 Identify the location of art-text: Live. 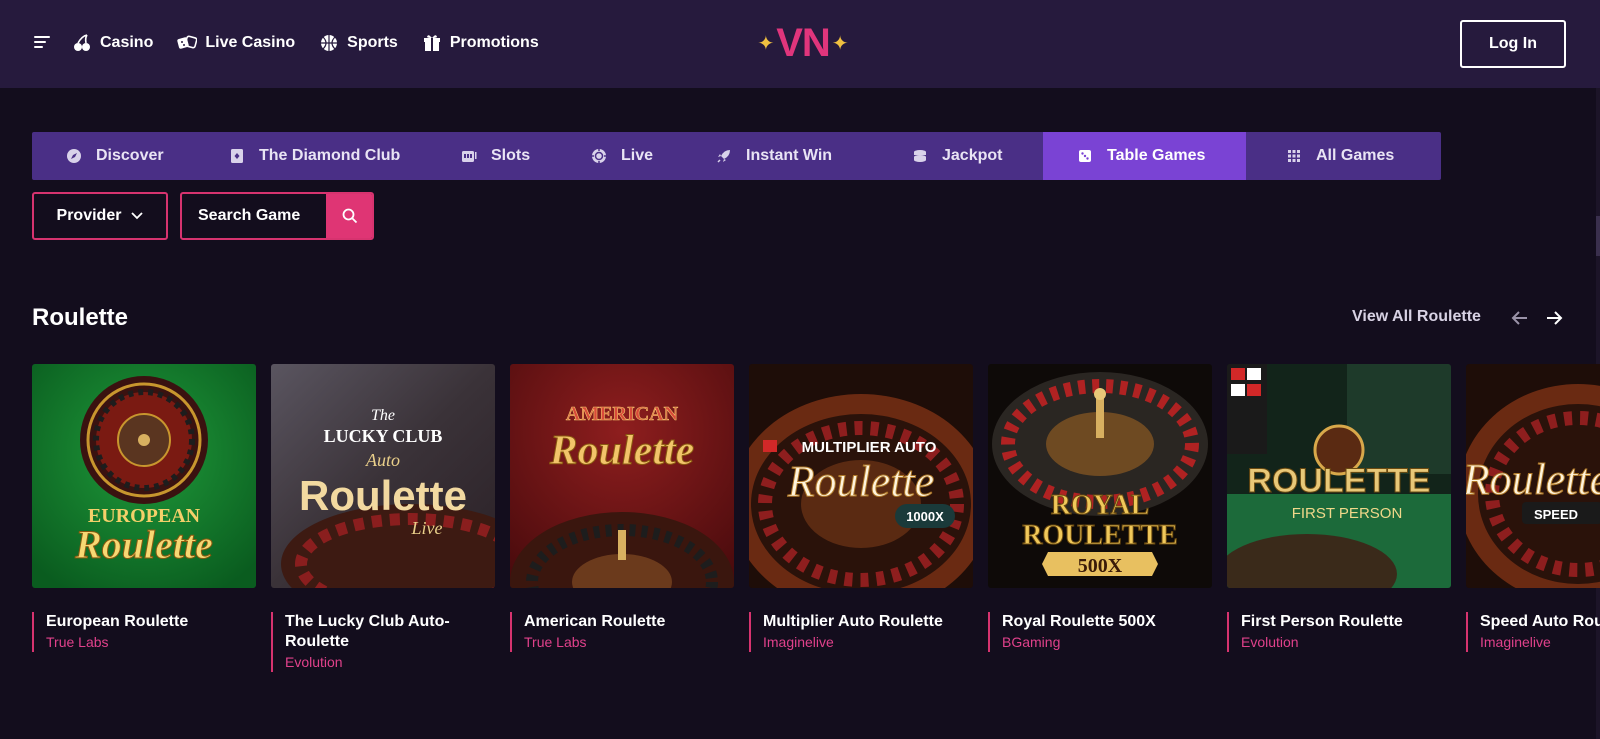
(427, 528).